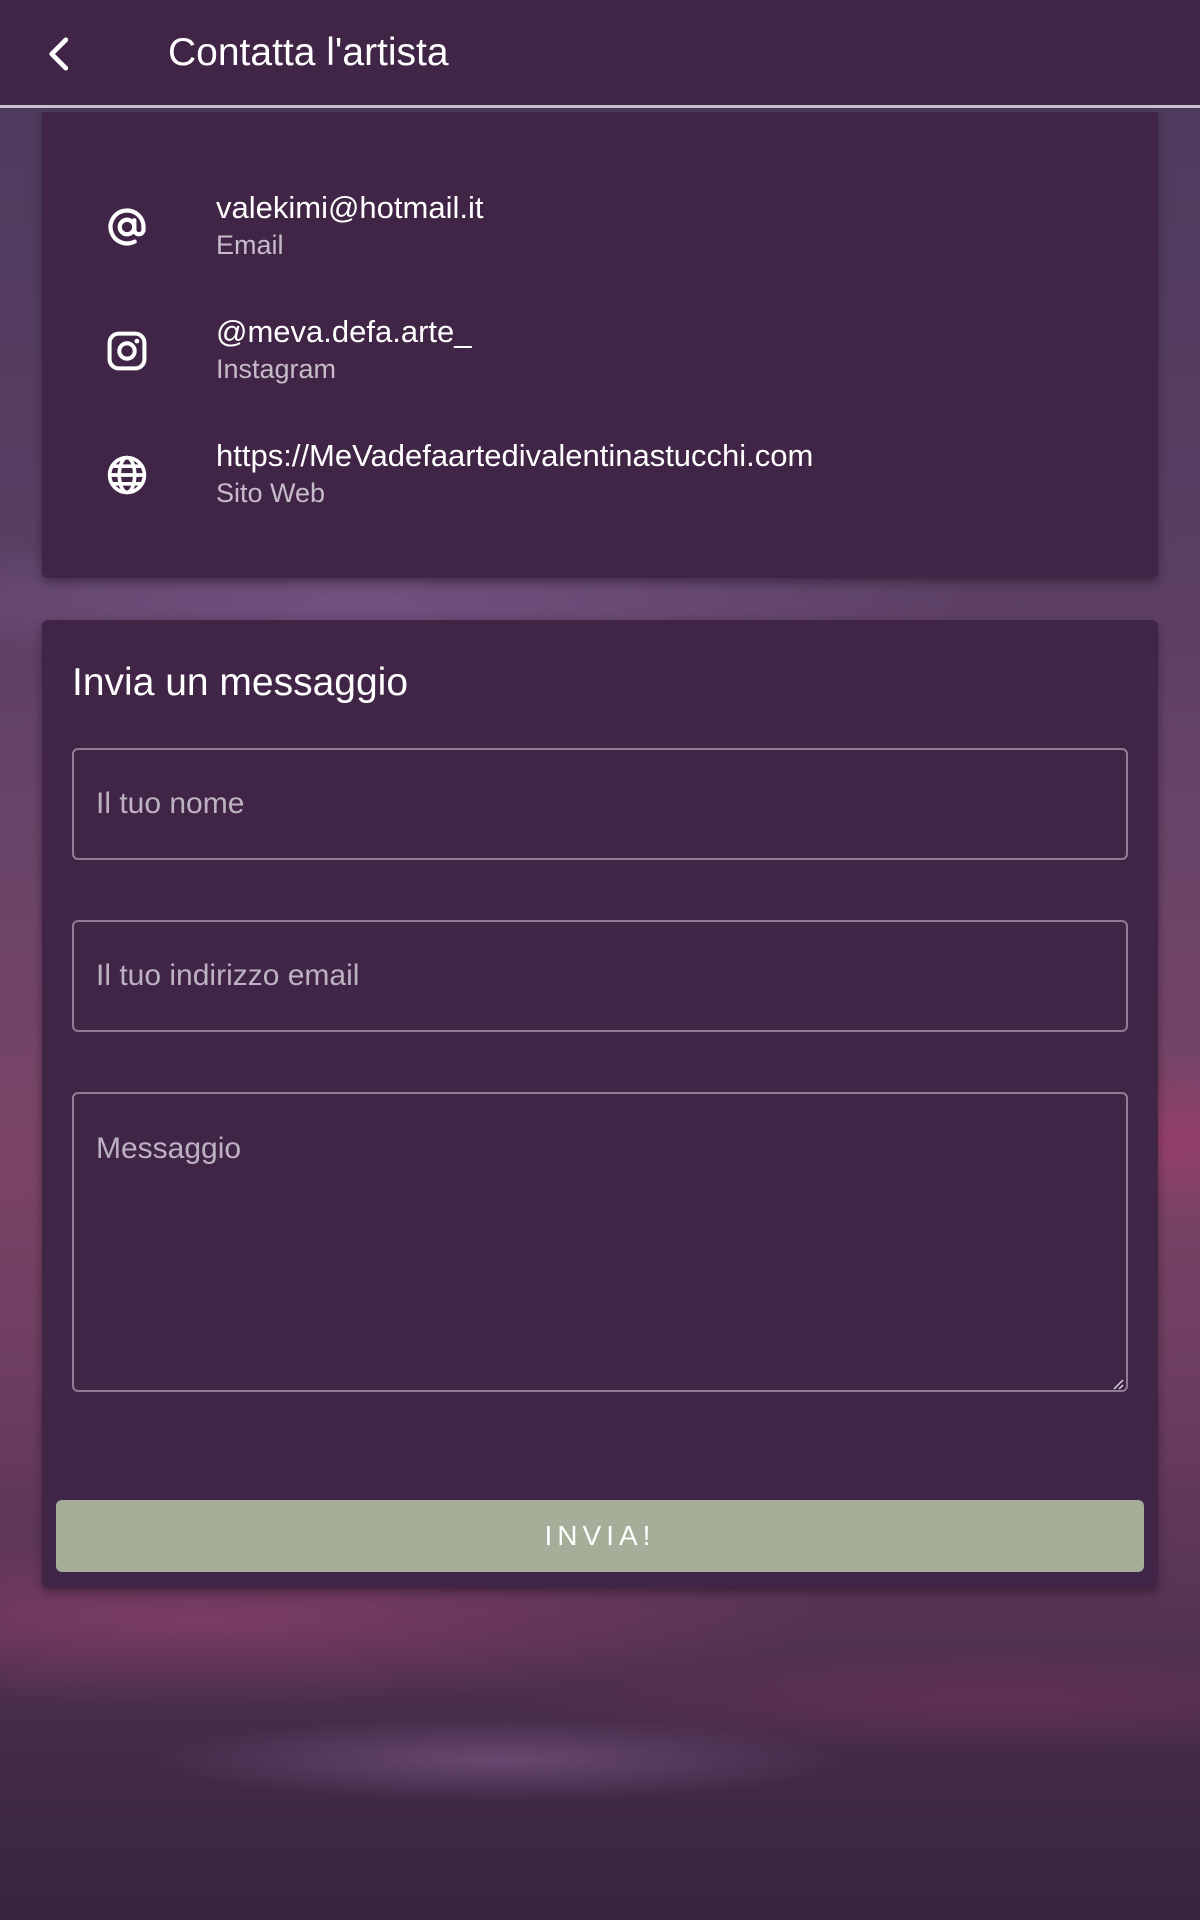  What do you see at coordinates (600, 1242) in the screenshot?
I see `message-field` at bounding box center [600, 1242].